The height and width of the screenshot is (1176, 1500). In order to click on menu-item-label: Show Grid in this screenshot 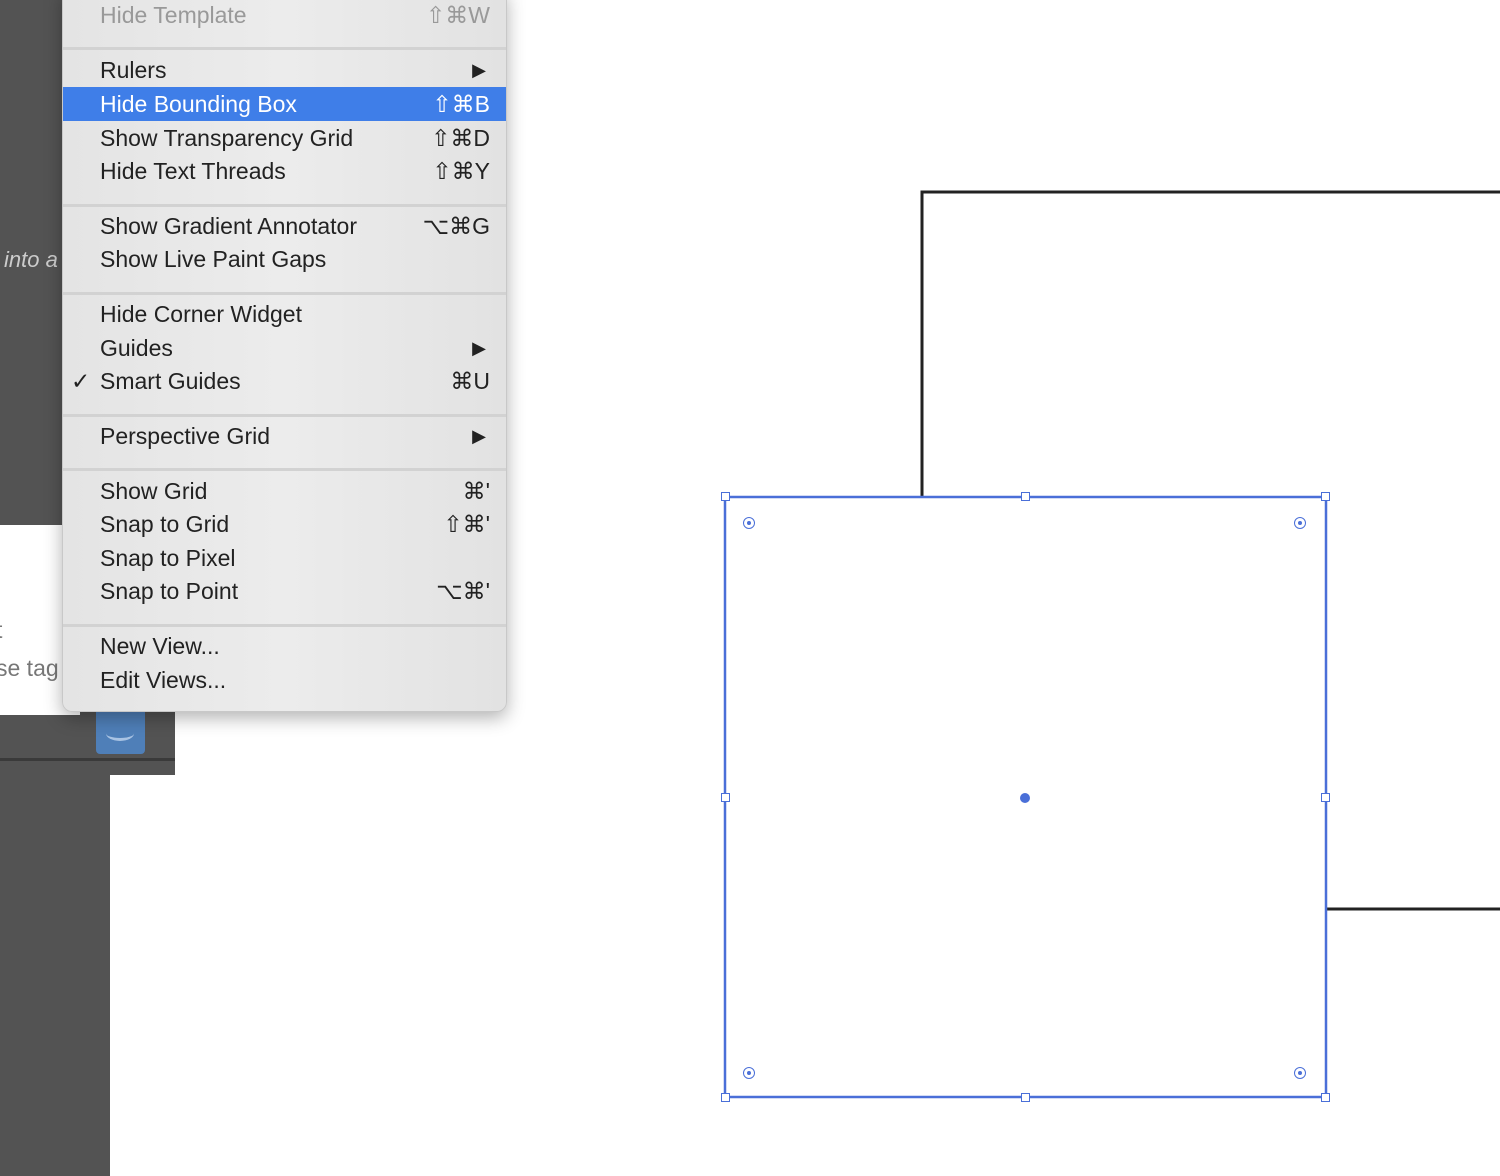, I will do `click(154, 491)`.